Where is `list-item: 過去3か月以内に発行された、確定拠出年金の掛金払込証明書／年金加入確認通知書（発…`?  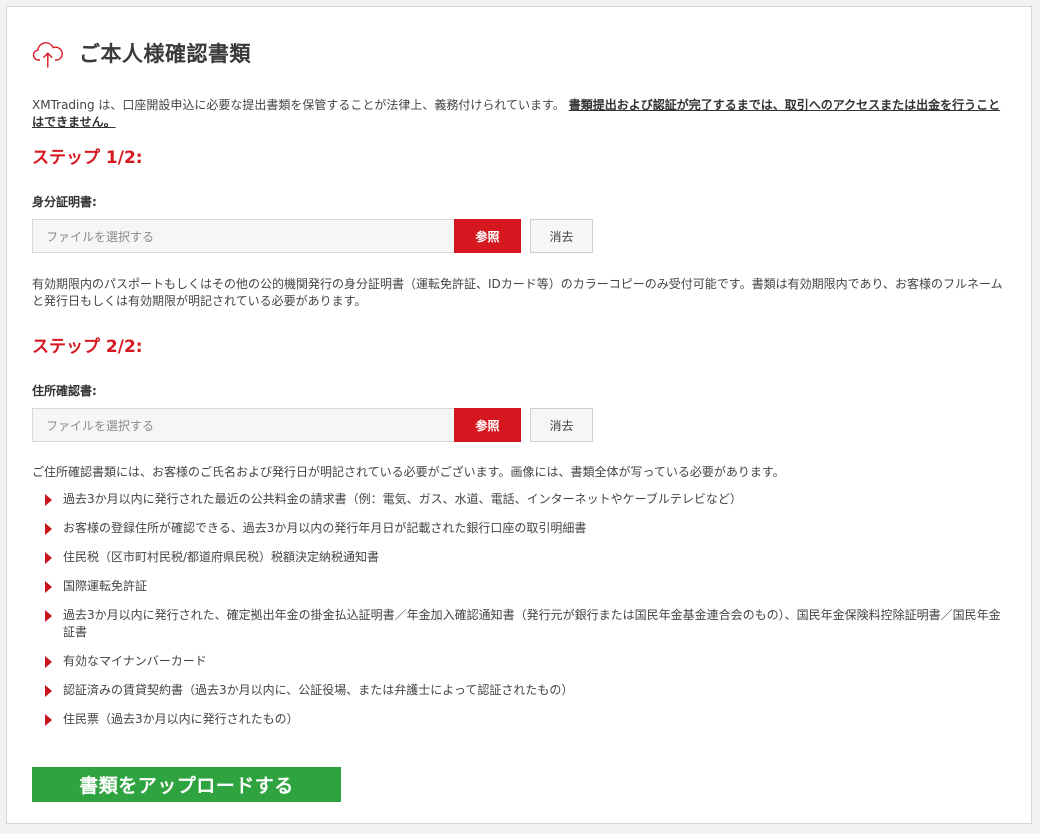
list-item: 過去3か月以内に発行された、確定拠出年金の掛金払込証明書／年金加入確認通知書（発… is located at coordinates (522, 624).